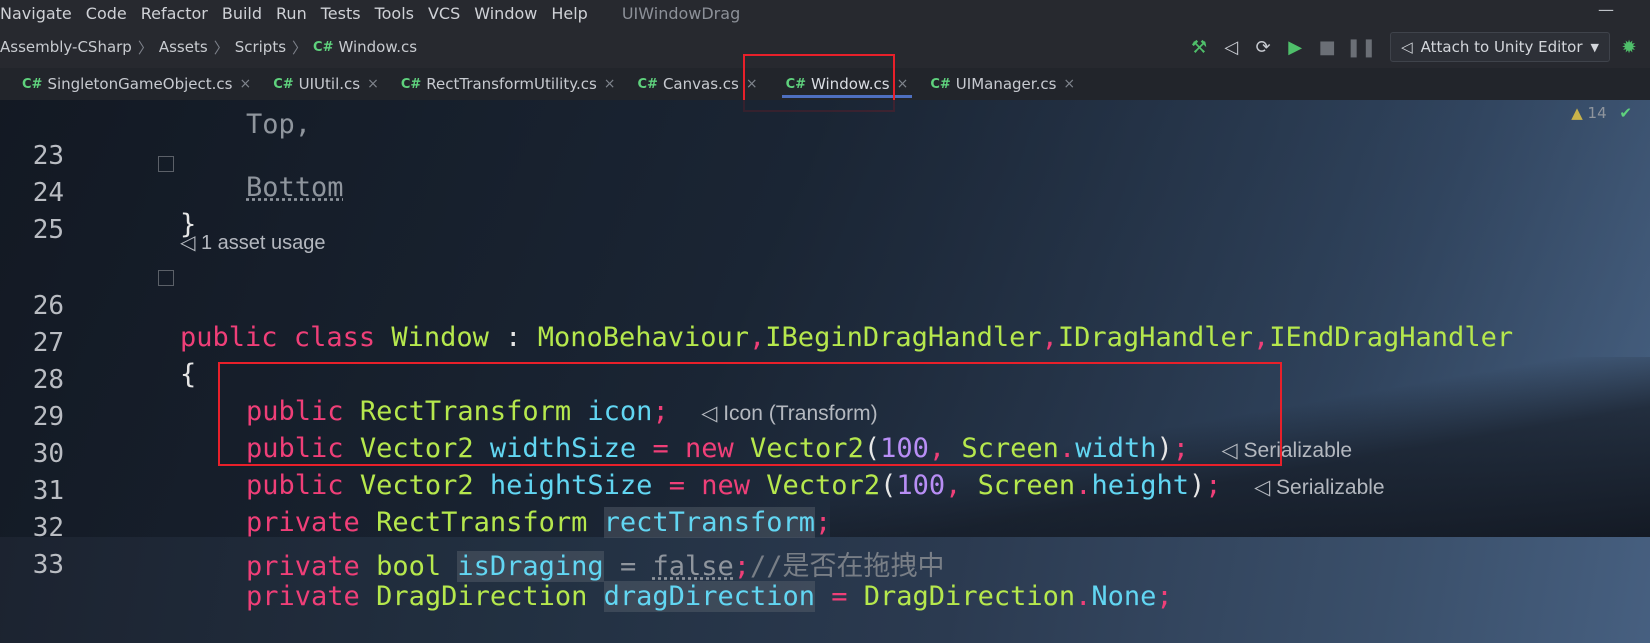 This screenshot has height=643, width=1650. I want to click on code-line-27: 27 {, so click(825, 343).